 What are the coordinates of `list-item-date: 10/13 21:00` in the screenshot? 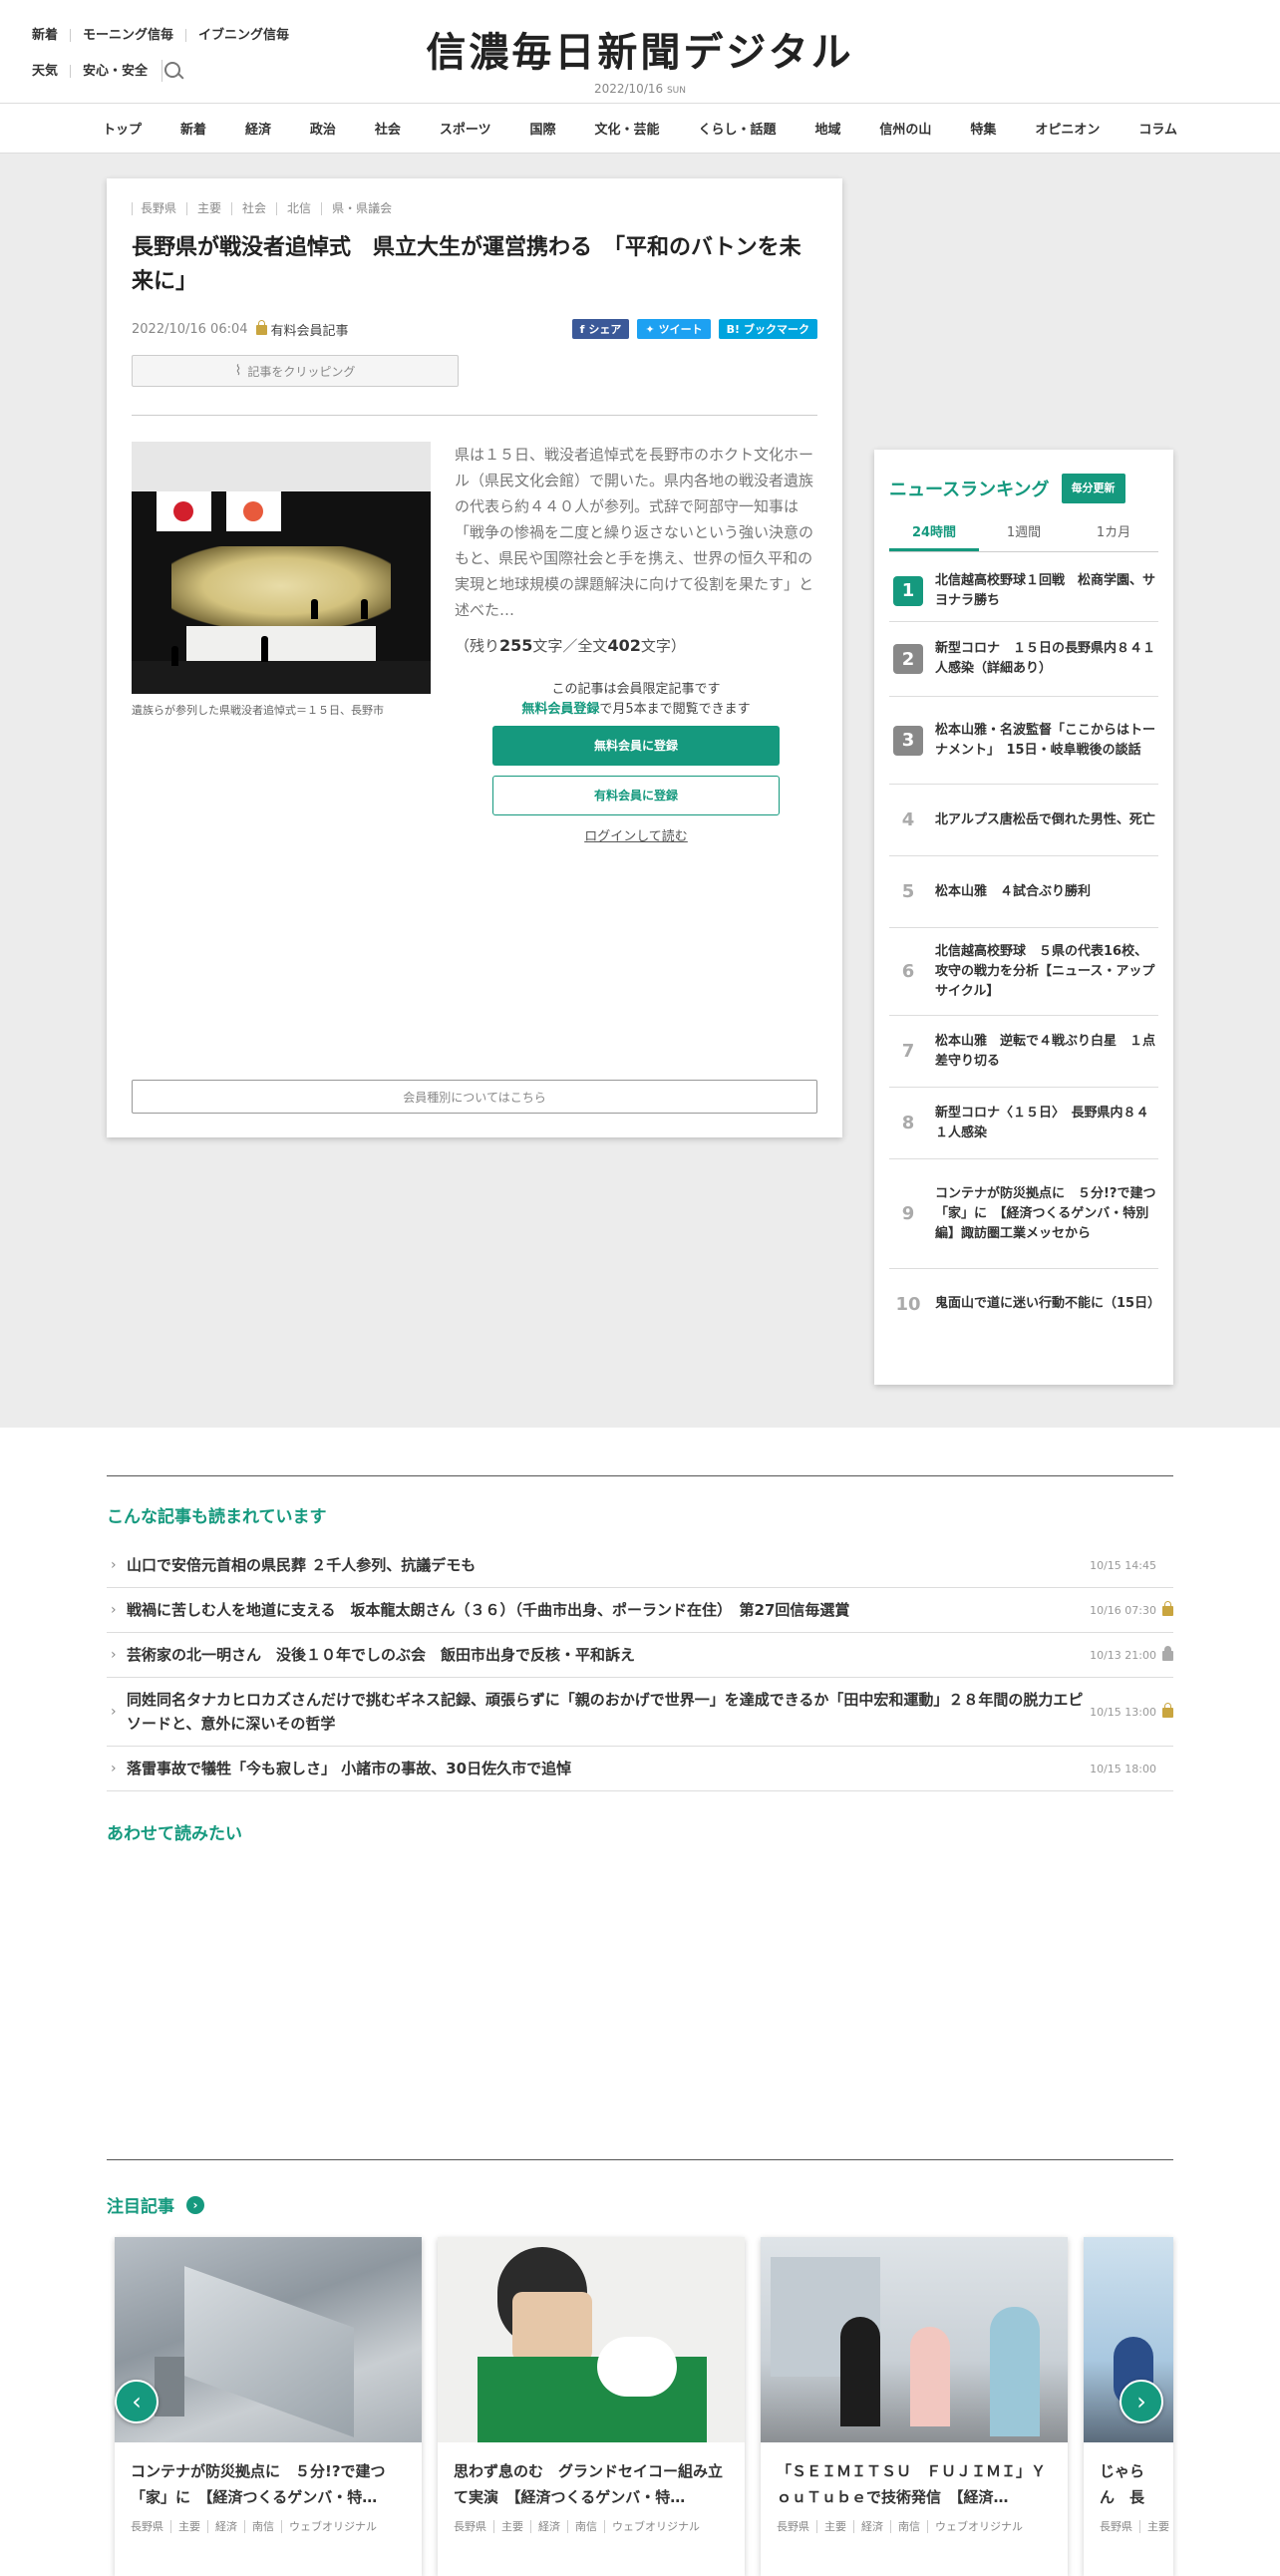 It's located at (1131, 1654).